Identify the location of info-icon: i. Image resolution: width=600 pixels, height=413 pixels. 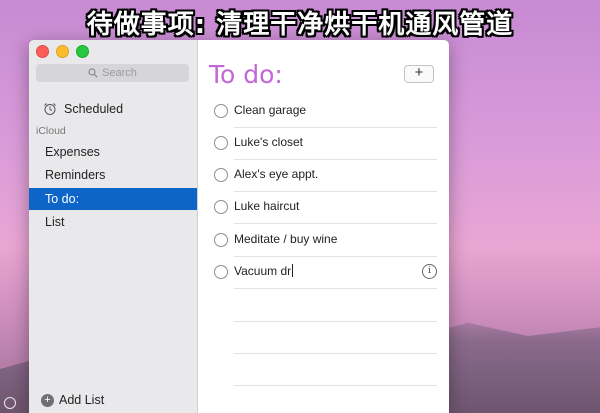
(429, 271).